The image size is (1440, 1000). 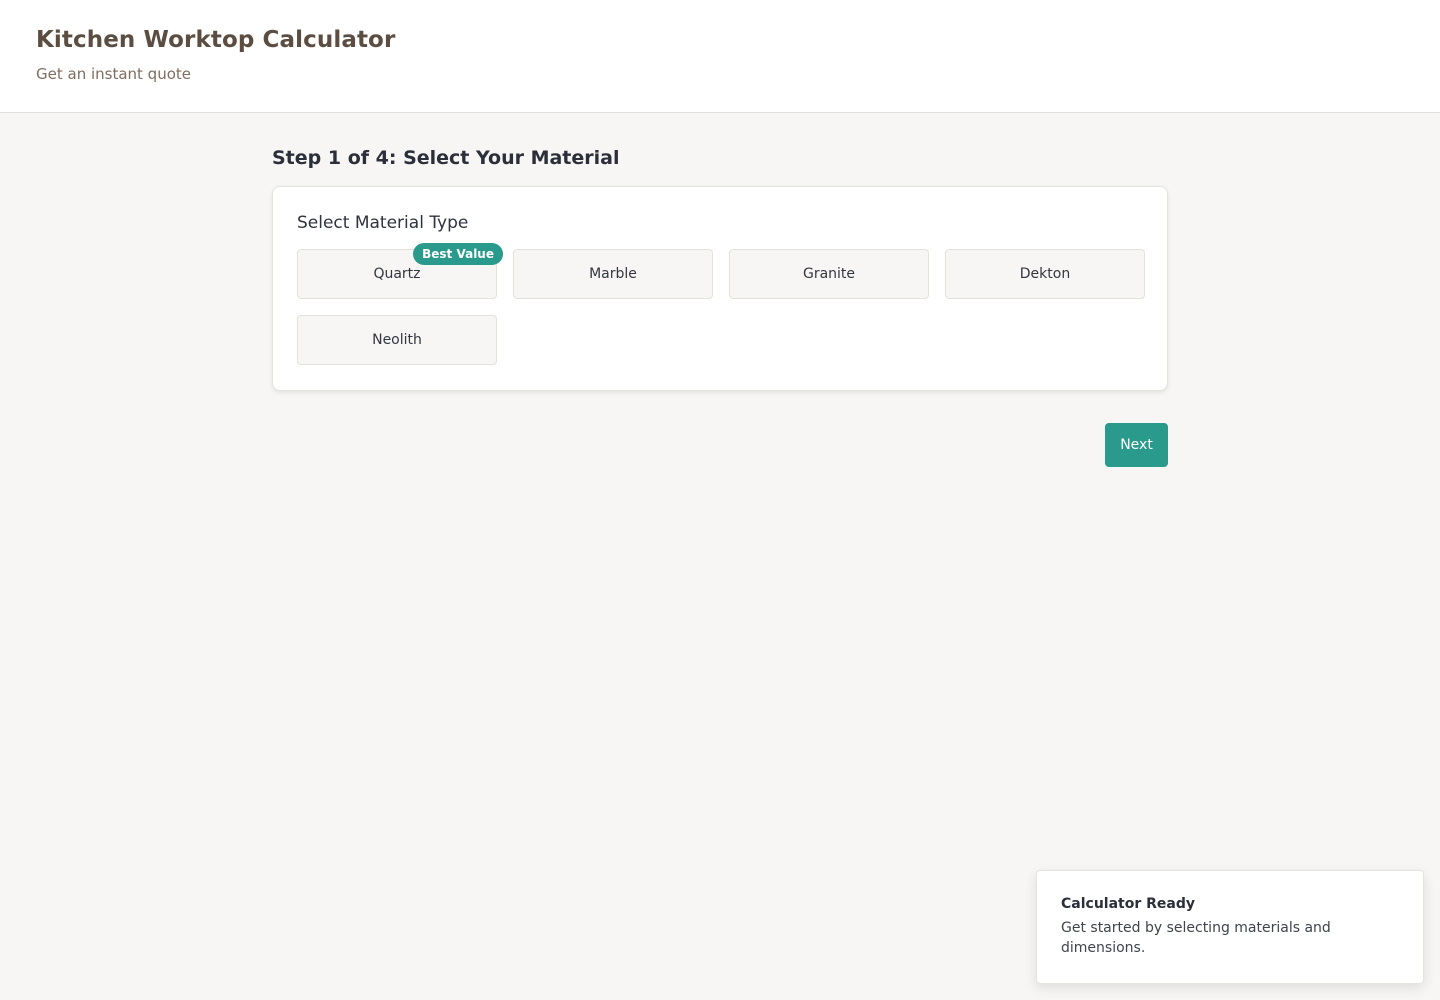 I want to click on toast-title: Calculator Ready, so click(x=1128, y=904).